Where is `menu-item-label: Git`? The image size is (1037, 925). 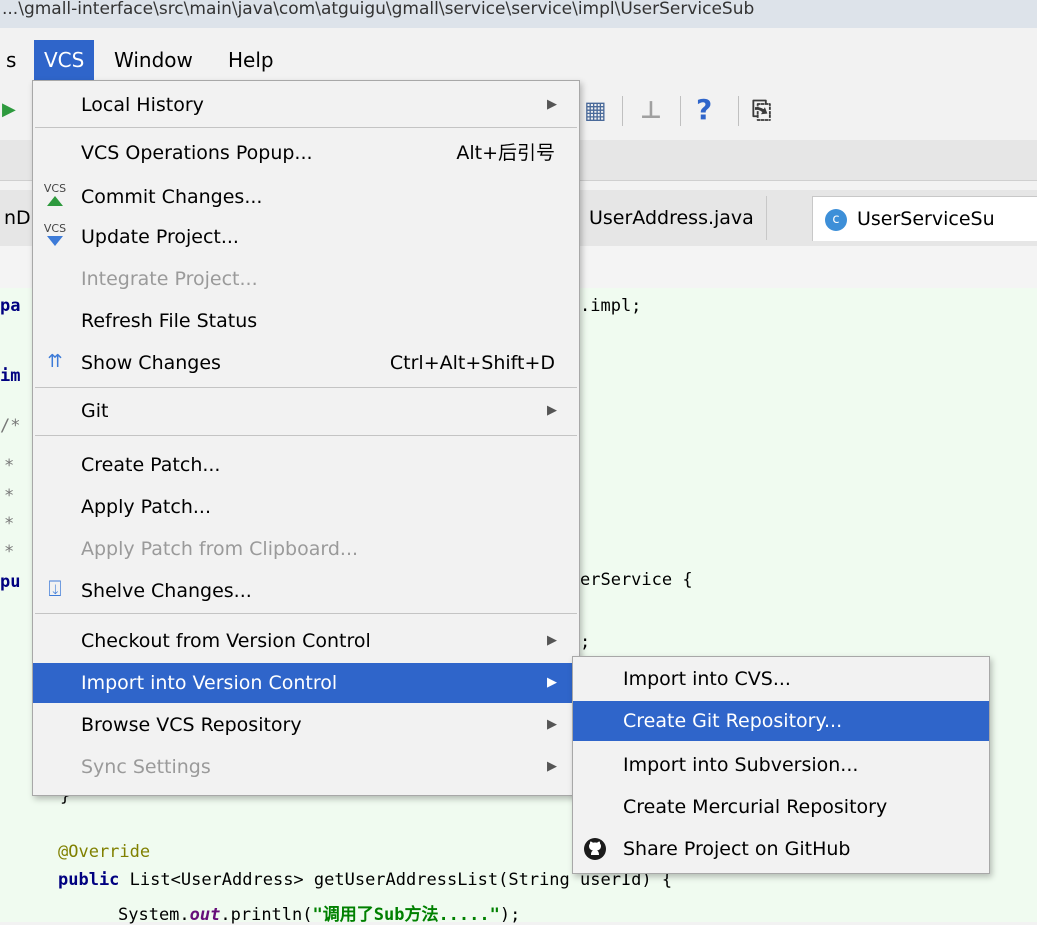
menu-item-label: Git is located at coordinates (95, 411).